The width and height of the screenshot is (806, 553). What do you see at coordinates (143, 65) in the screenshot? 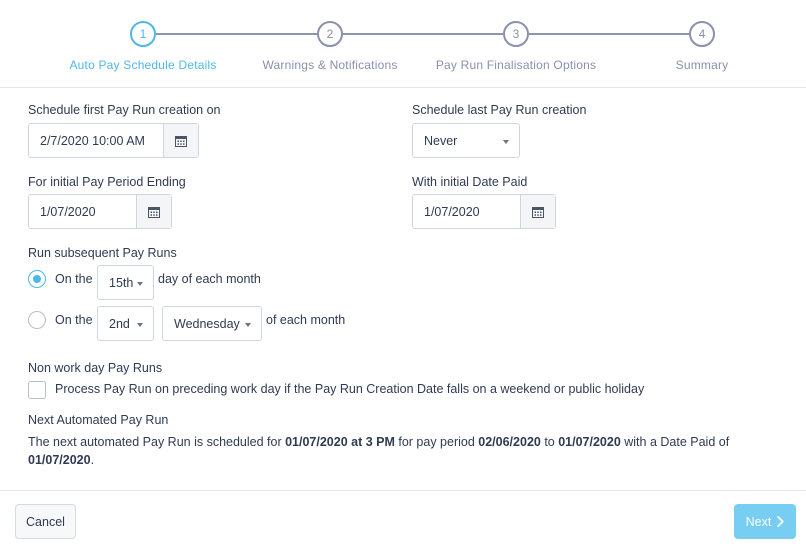
I see `step-1-label: Auto Pay Schedule Details` at bounding box center [143, 65].